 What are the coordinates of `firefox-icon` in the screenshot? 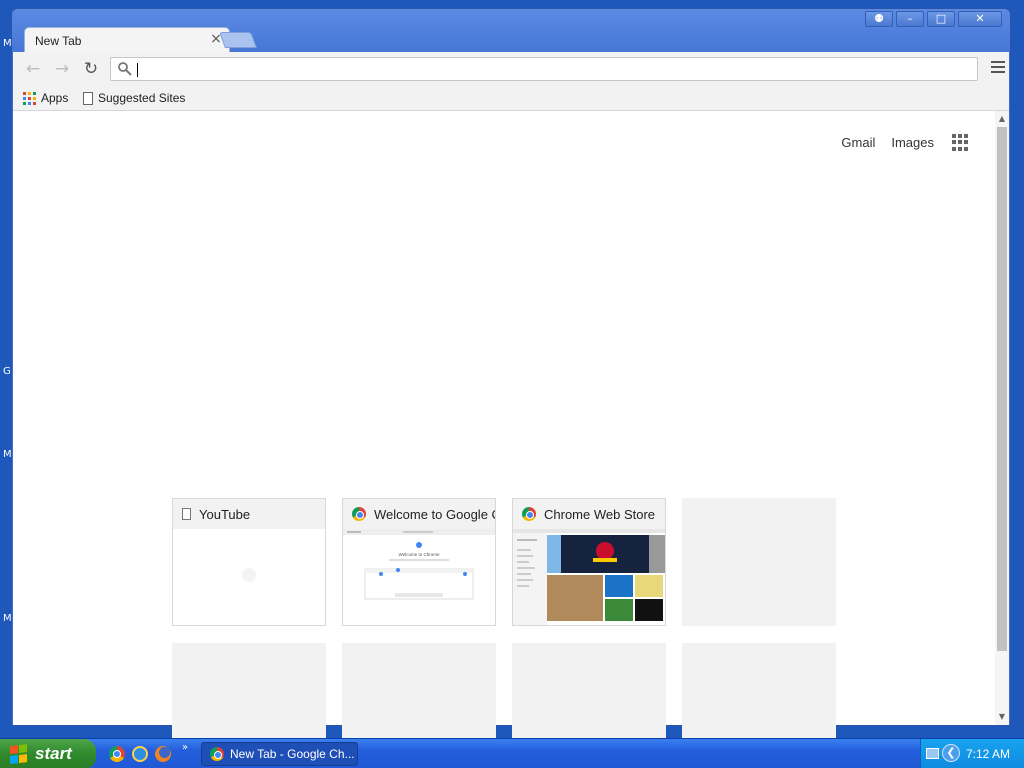 It's located at (163, 754).